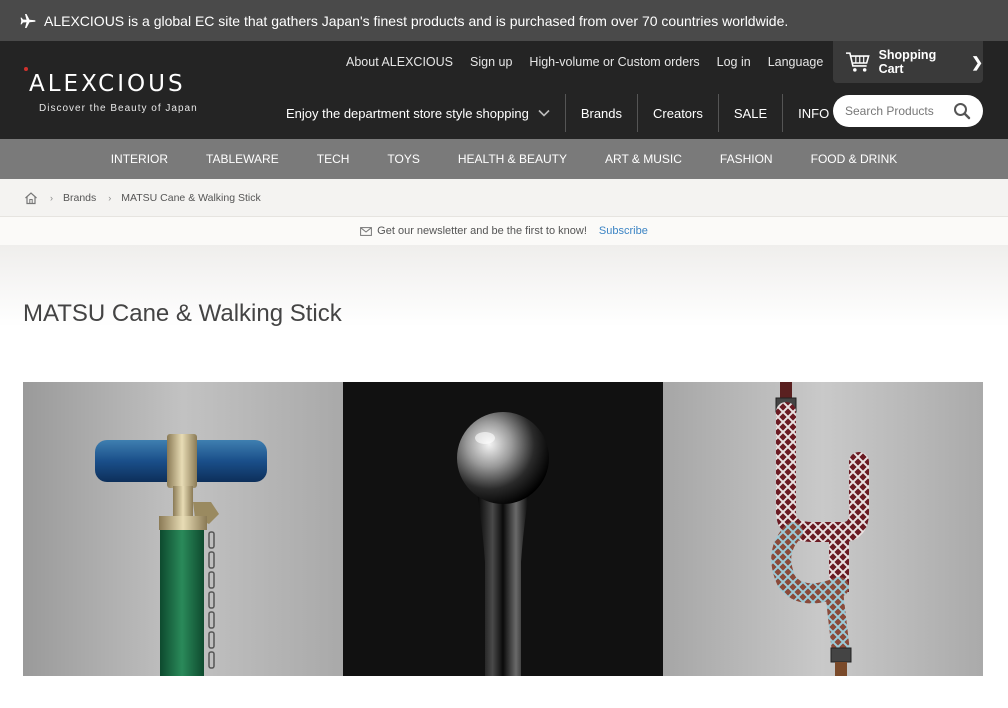 This screenshot has width=1008, height=708. I want to click on search-icon, so click(962, 111).